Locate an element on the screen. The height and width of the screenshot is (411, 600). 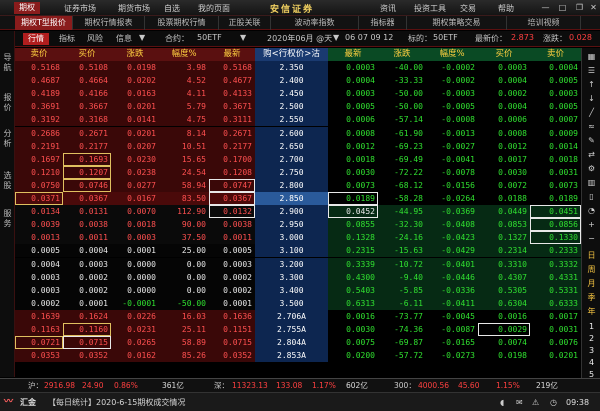
put-last: 0.0006 is located at coordinates (353, 120).